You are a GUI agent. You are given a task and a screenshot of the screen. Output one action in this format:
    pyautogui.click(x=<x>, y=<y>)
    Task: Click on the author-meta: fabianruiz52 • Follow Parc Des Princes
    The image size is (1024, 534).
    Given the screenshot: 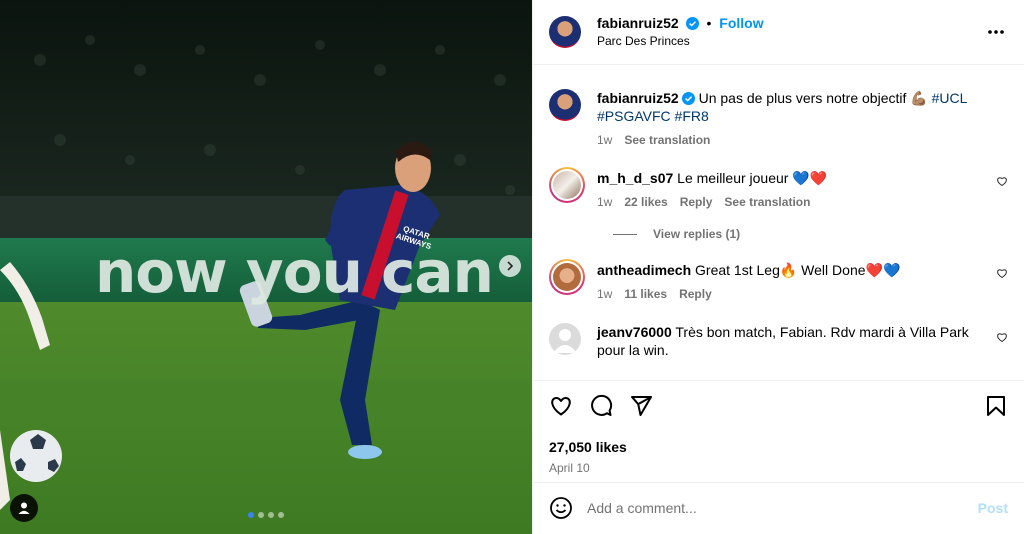 What is the action you would take?
    pyautogui.click(x=680, y=32)
    